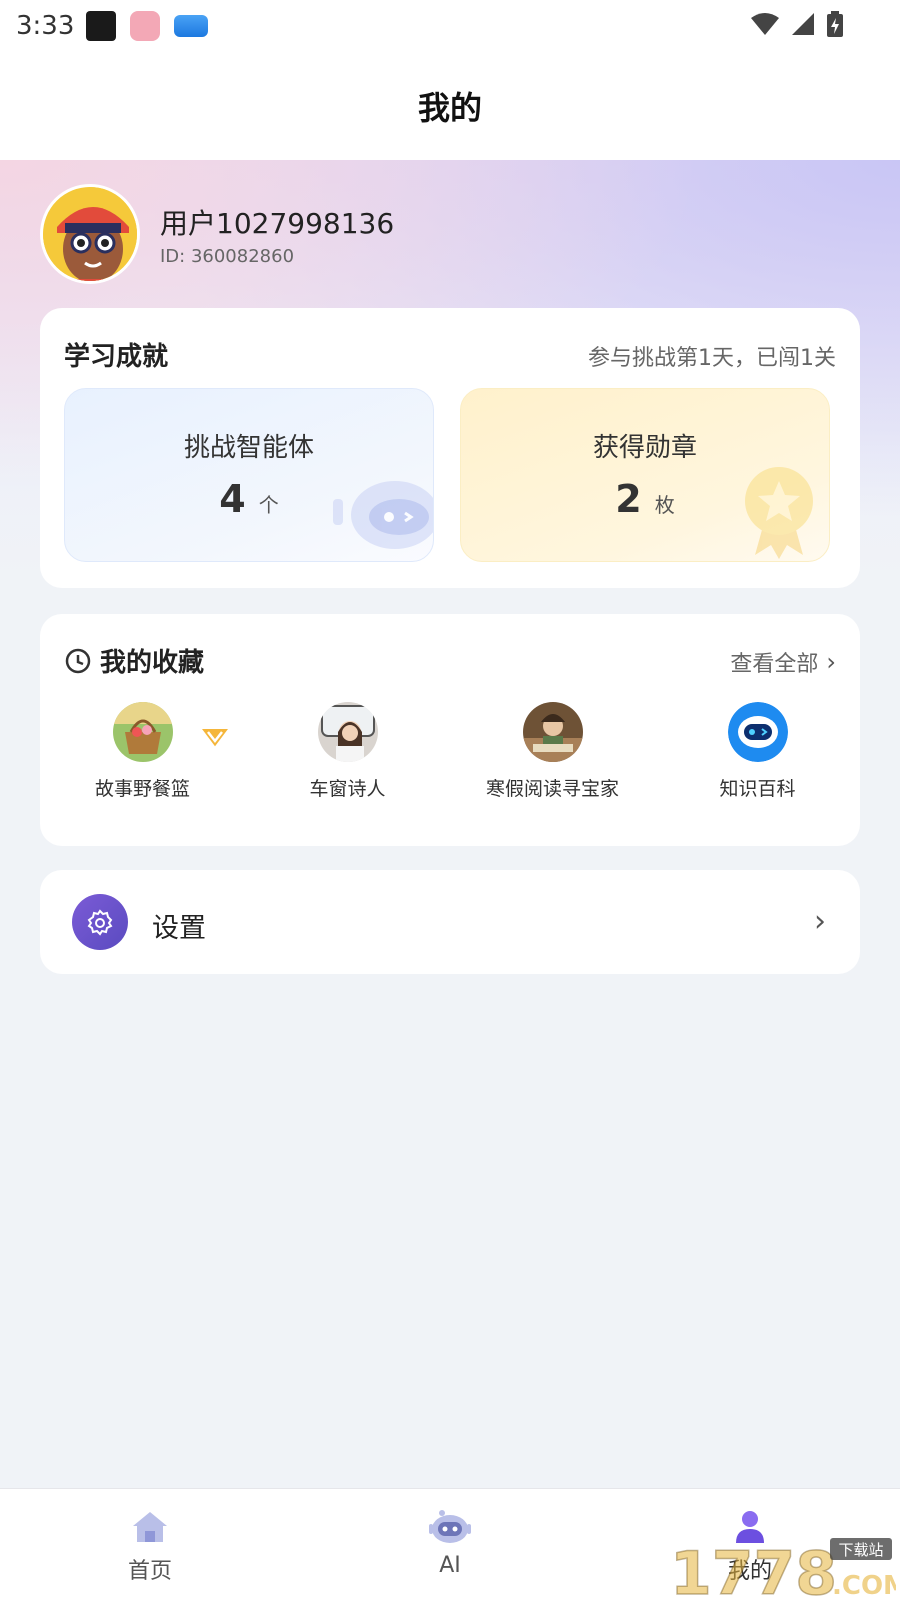 The width and height of the screenshot is (900, 1600). What do you see at coordinates (191, 26) in the screenshot?
I see `cloud-app-icon` at bounding box center [191, 26].